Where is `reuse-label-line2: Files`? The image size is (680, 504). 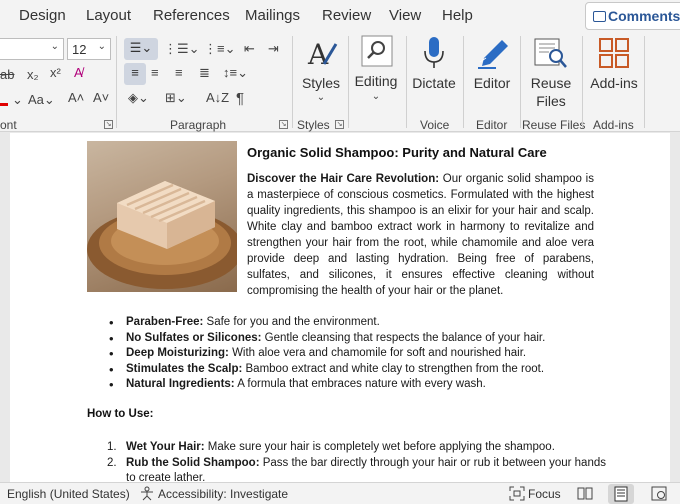 reuse-label-line2: Files is located at coordinates (551, 101).